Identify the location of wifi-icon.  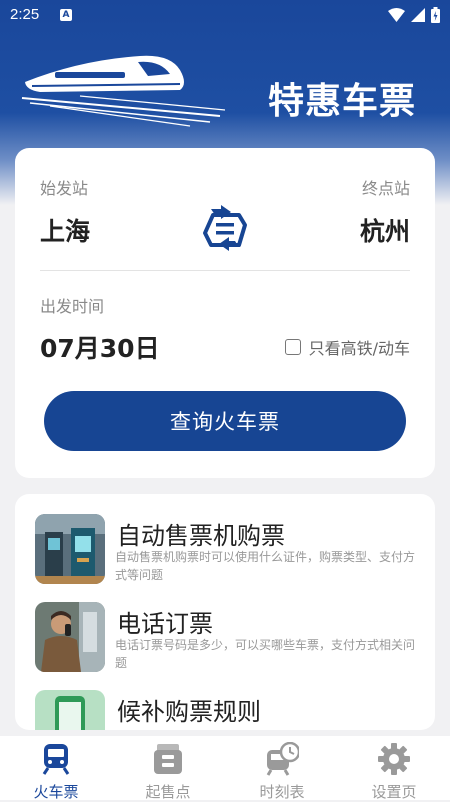
(396, 15).